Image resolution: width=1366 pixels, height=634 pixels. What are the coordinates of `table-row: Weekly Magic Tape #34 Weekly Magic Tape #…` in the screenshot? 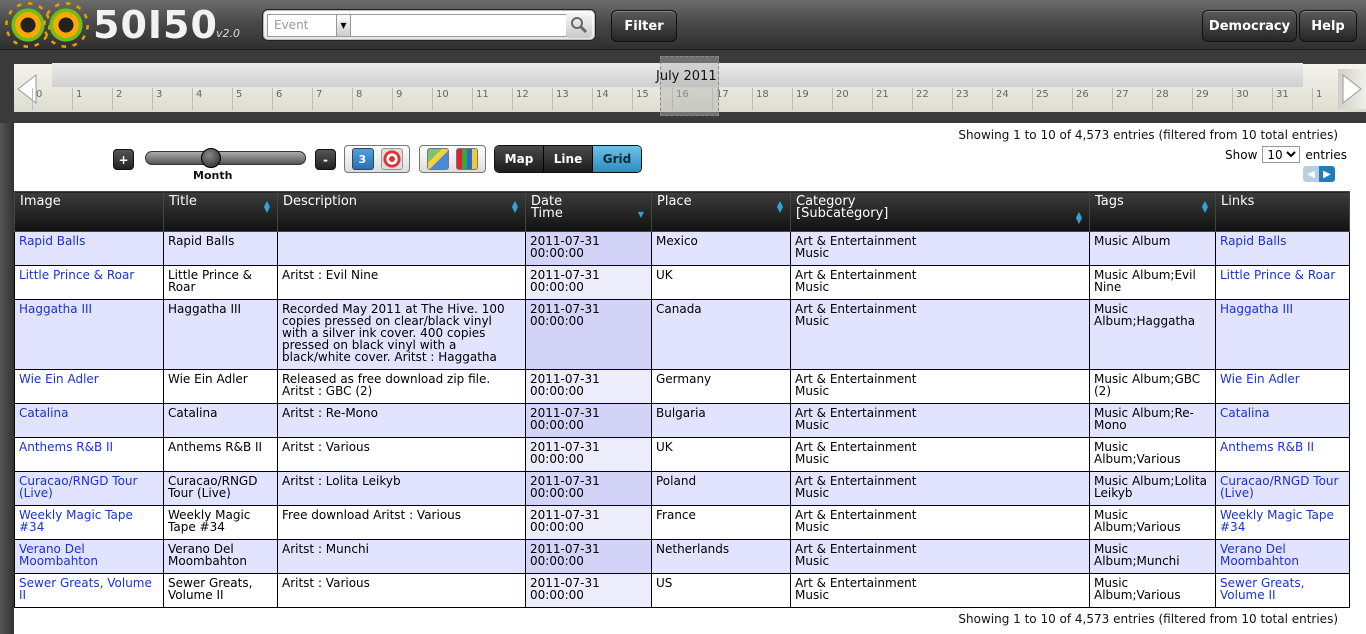 It's located at (682, 522).